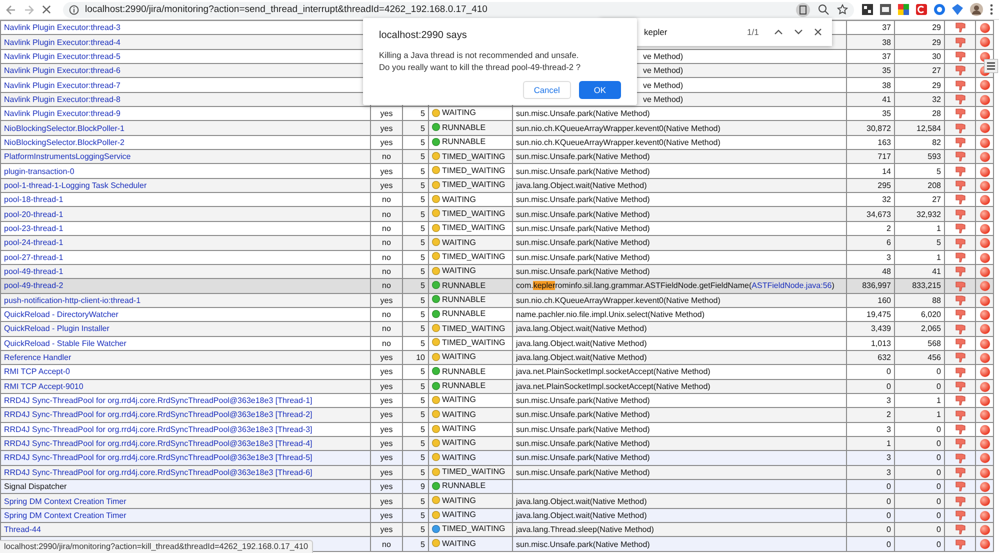 This screenshot has height=553, width=999. Describe the element at coordinates (613, 386) in the screenshot. I see `method-cell: java.net.PlainSocketImpl.socketAccept(Native Method)` at that location.